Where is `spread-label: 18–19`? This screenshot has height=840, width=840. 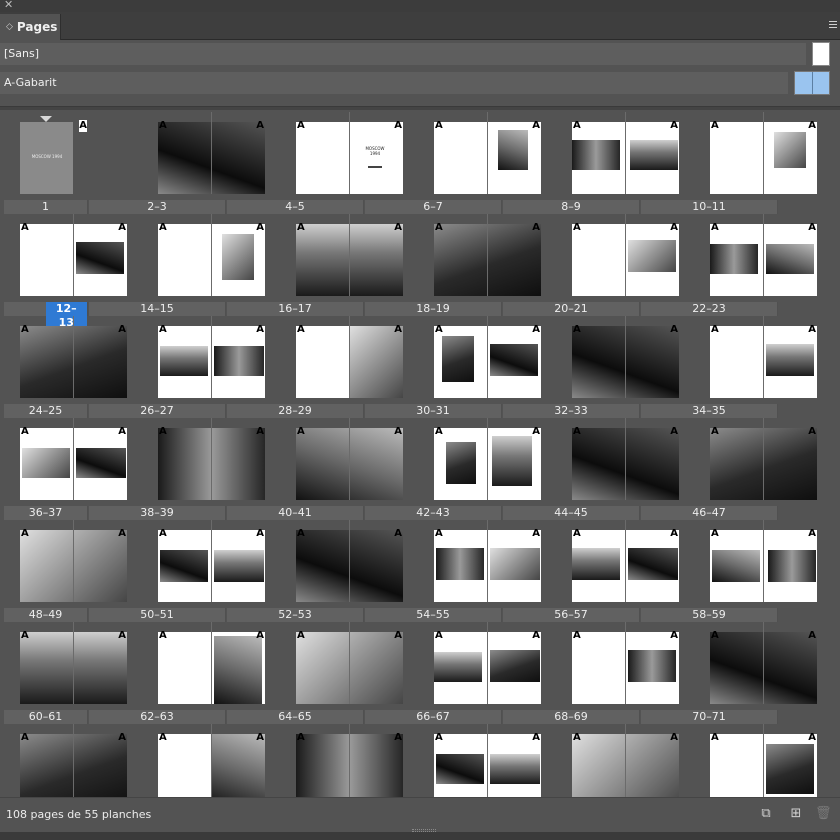
spread-label: 18–19 is located at coordinates (433, 309).